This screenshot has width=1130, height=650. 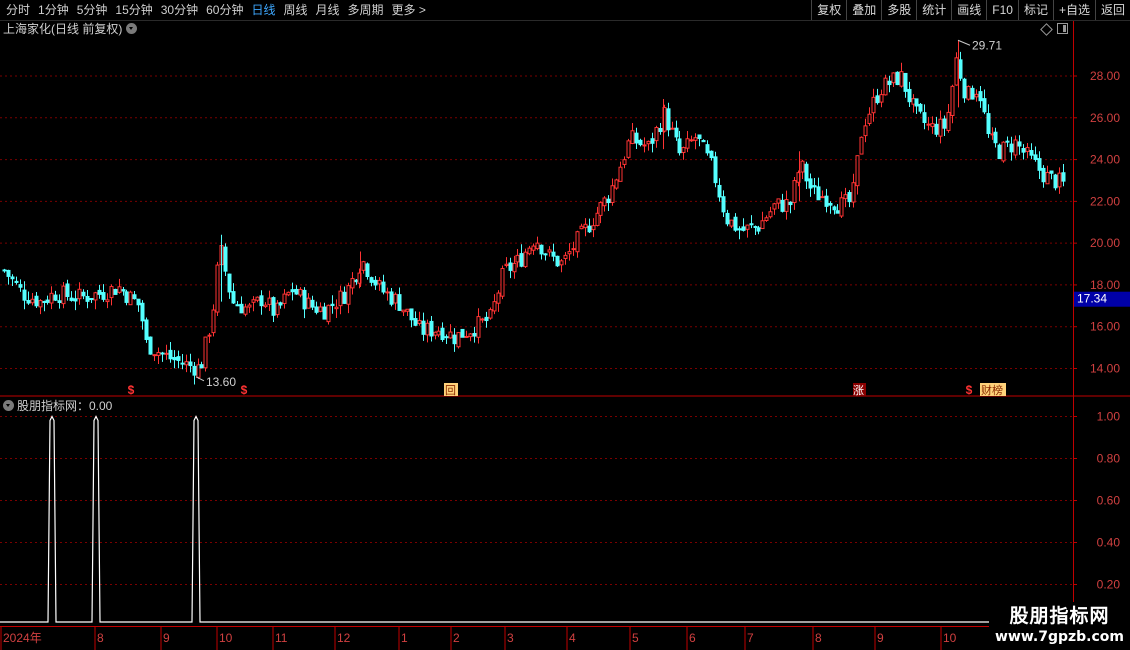 What do you see at coordinates (1105, 369) in the screenshot?
I see `y-tick-label-7: 14.00` at bounding box center [1105, 369].